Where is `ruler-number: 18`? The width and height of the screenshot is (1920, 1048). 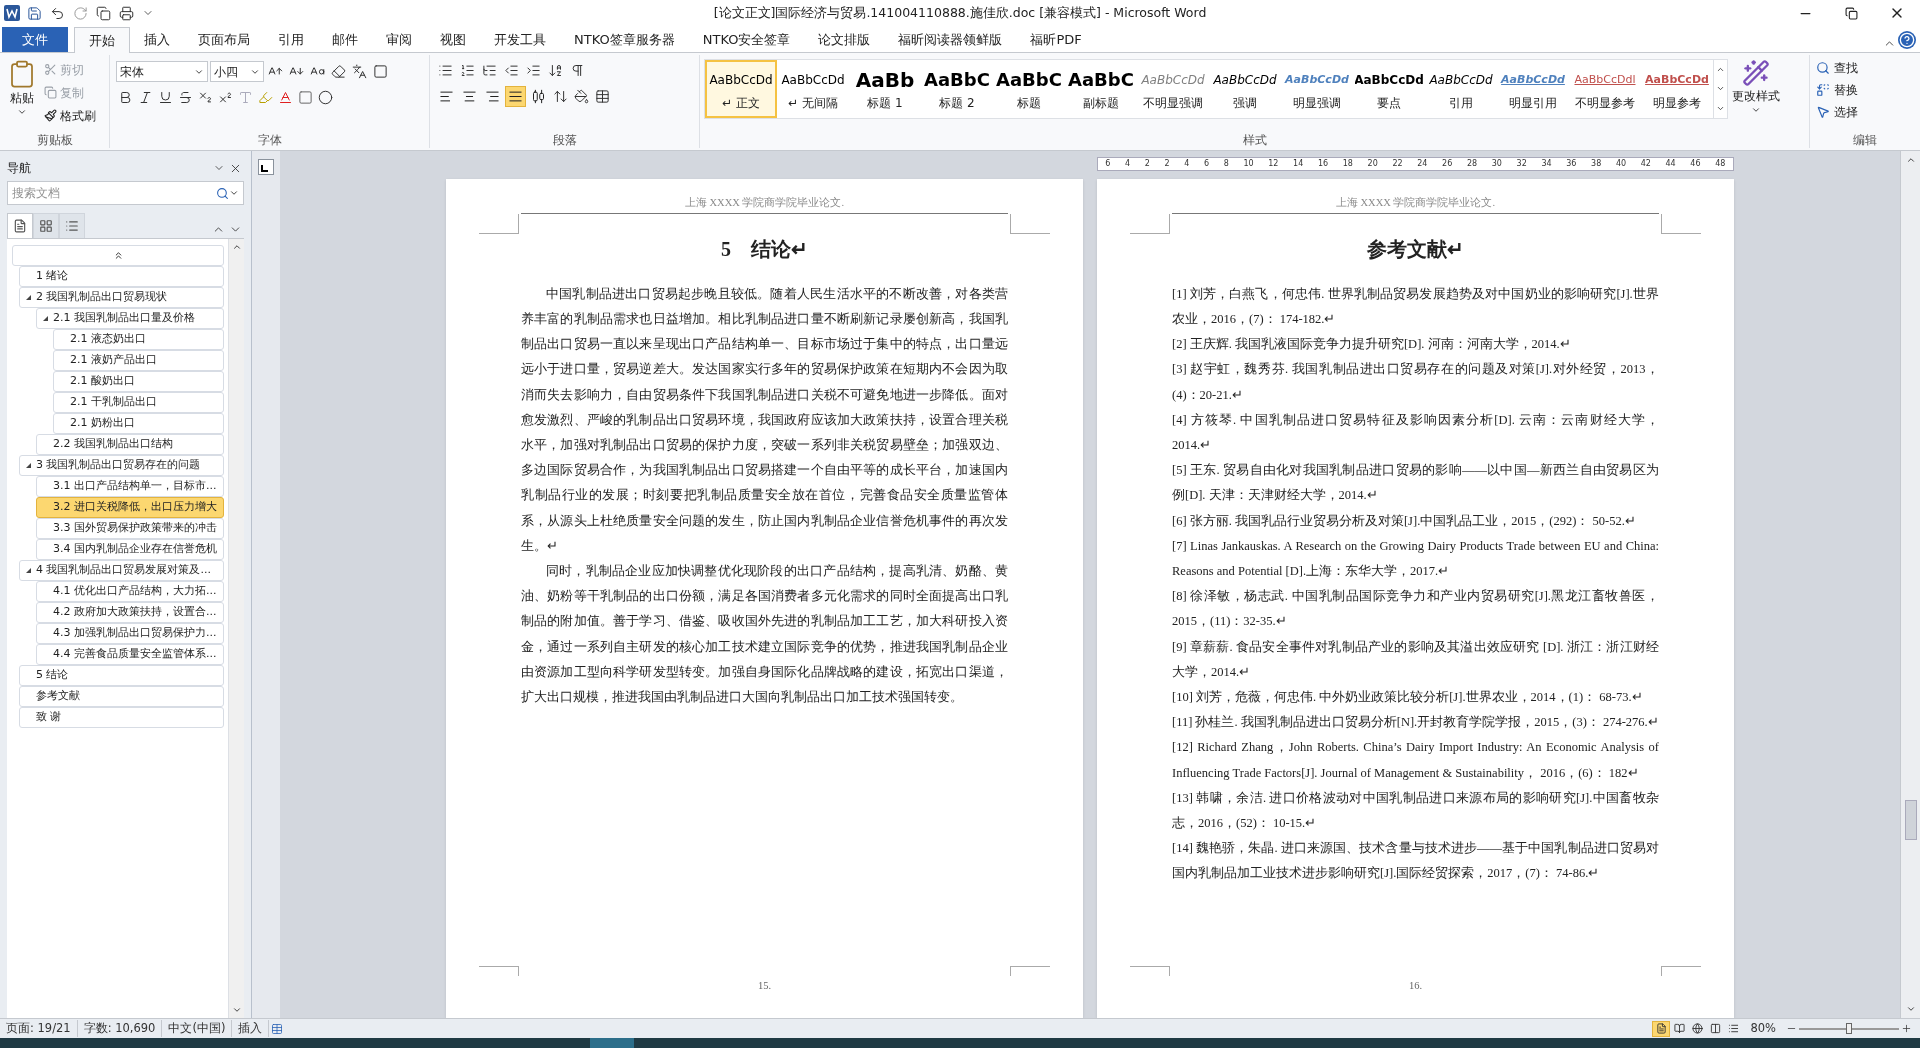
ruler-number: 18 is located at coordinates (1347, 164).